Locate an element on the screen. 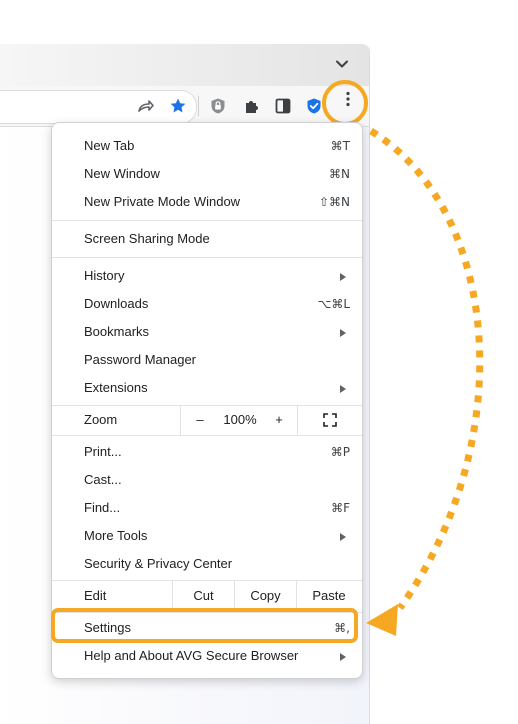 The width and height of the screenshot is (518, 724). arrow-head-icon is located at coordinates (382, 620).